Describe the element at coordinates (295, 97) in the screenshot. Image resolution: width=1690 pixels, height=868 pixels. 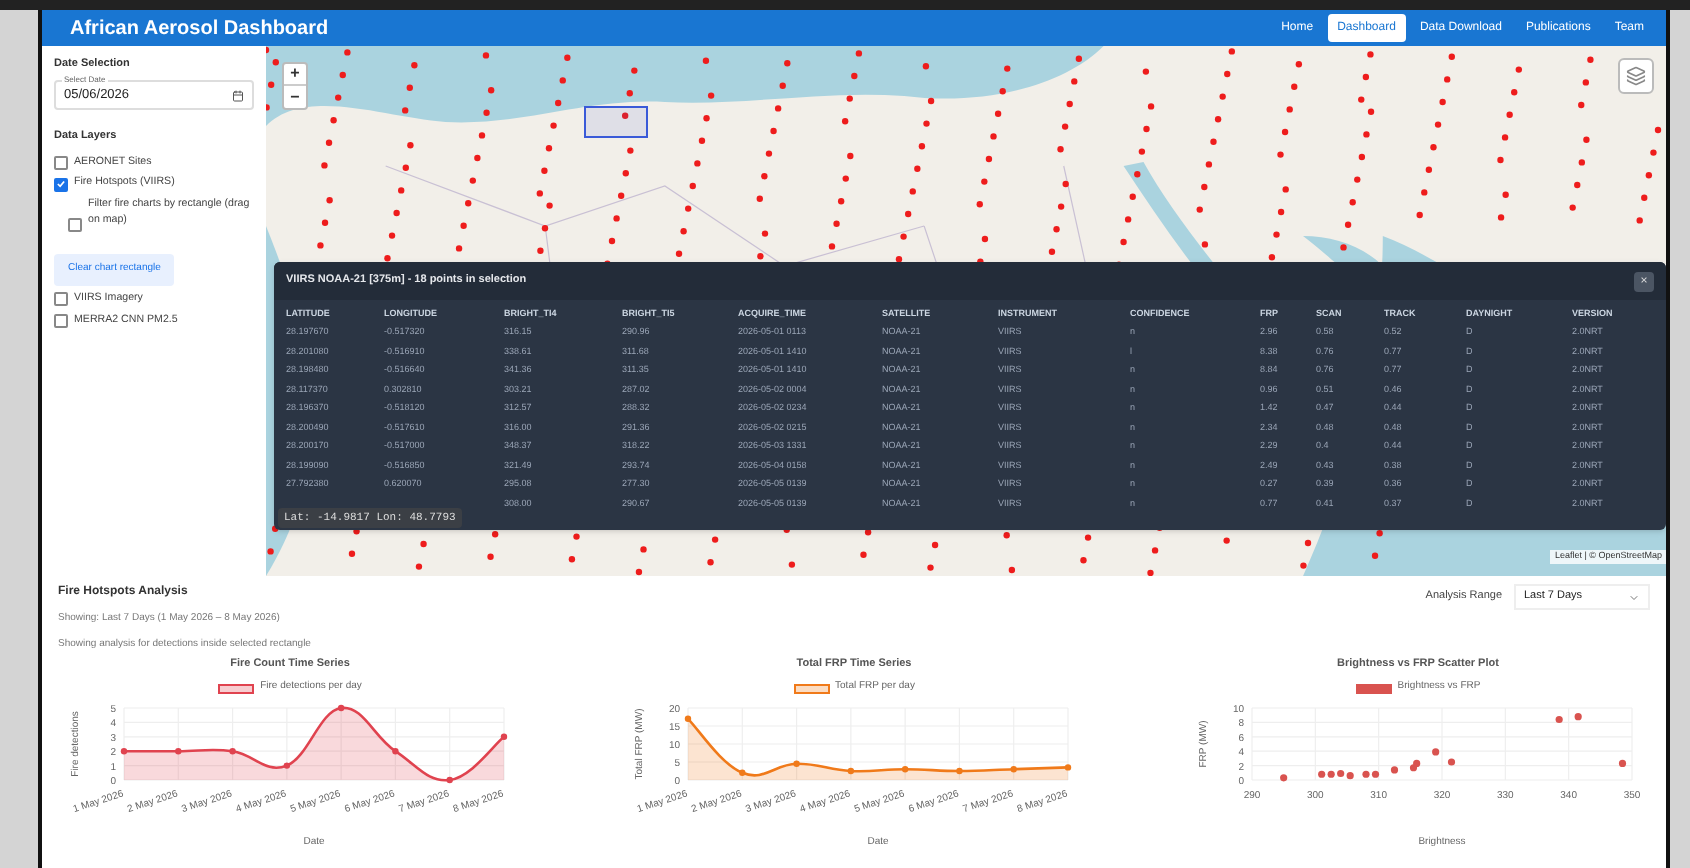
I see `zoom-out-button: −` at that location.